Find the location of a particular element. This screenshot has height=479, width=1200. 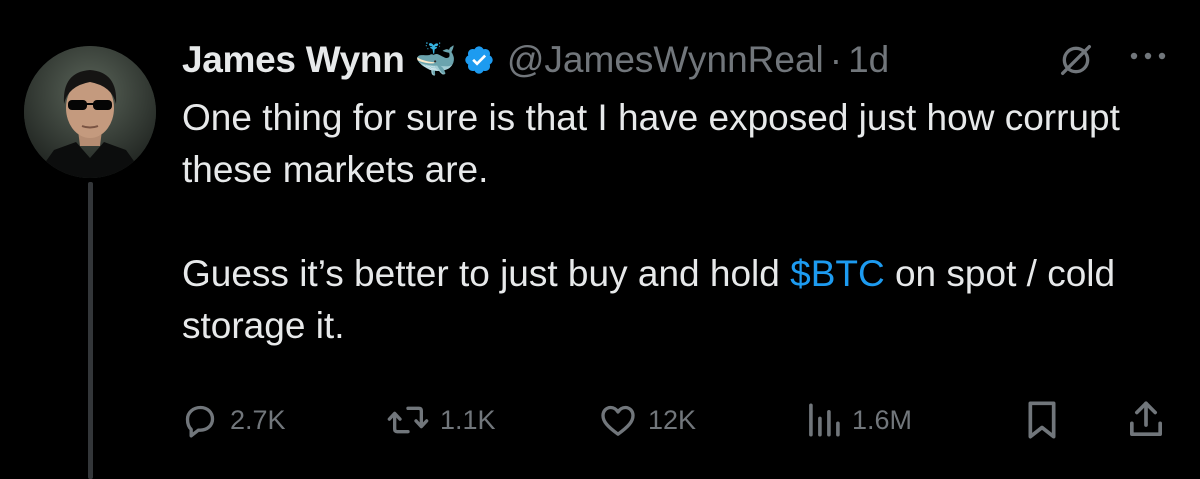

repost-button: 1.1K is located at coordinates (441, 420).